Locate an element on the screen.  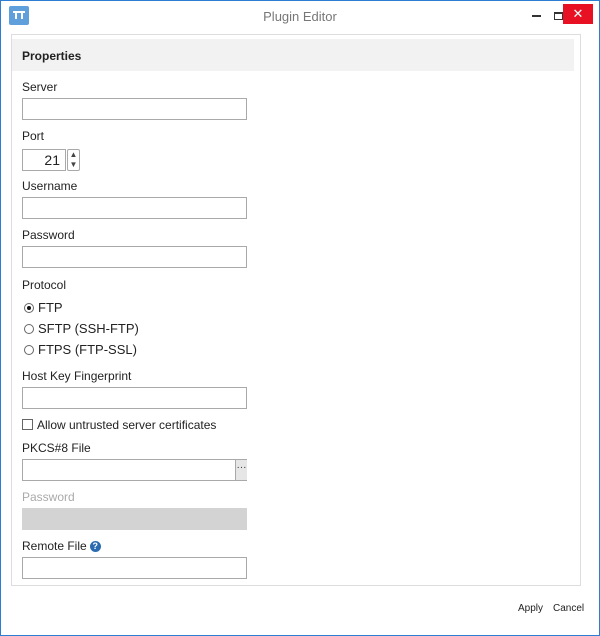
port-stepper: ▲ ▼ is located at coordinates (73, 160).